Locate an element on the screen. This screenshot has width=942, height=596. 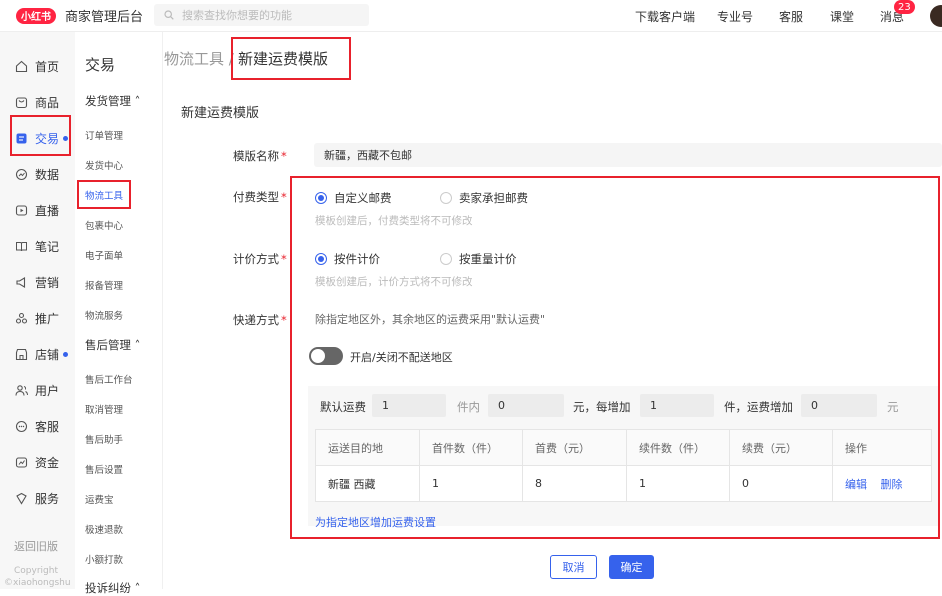
subnav-item-fast-refund: 极速退款 is located at coordinates (104, 529).